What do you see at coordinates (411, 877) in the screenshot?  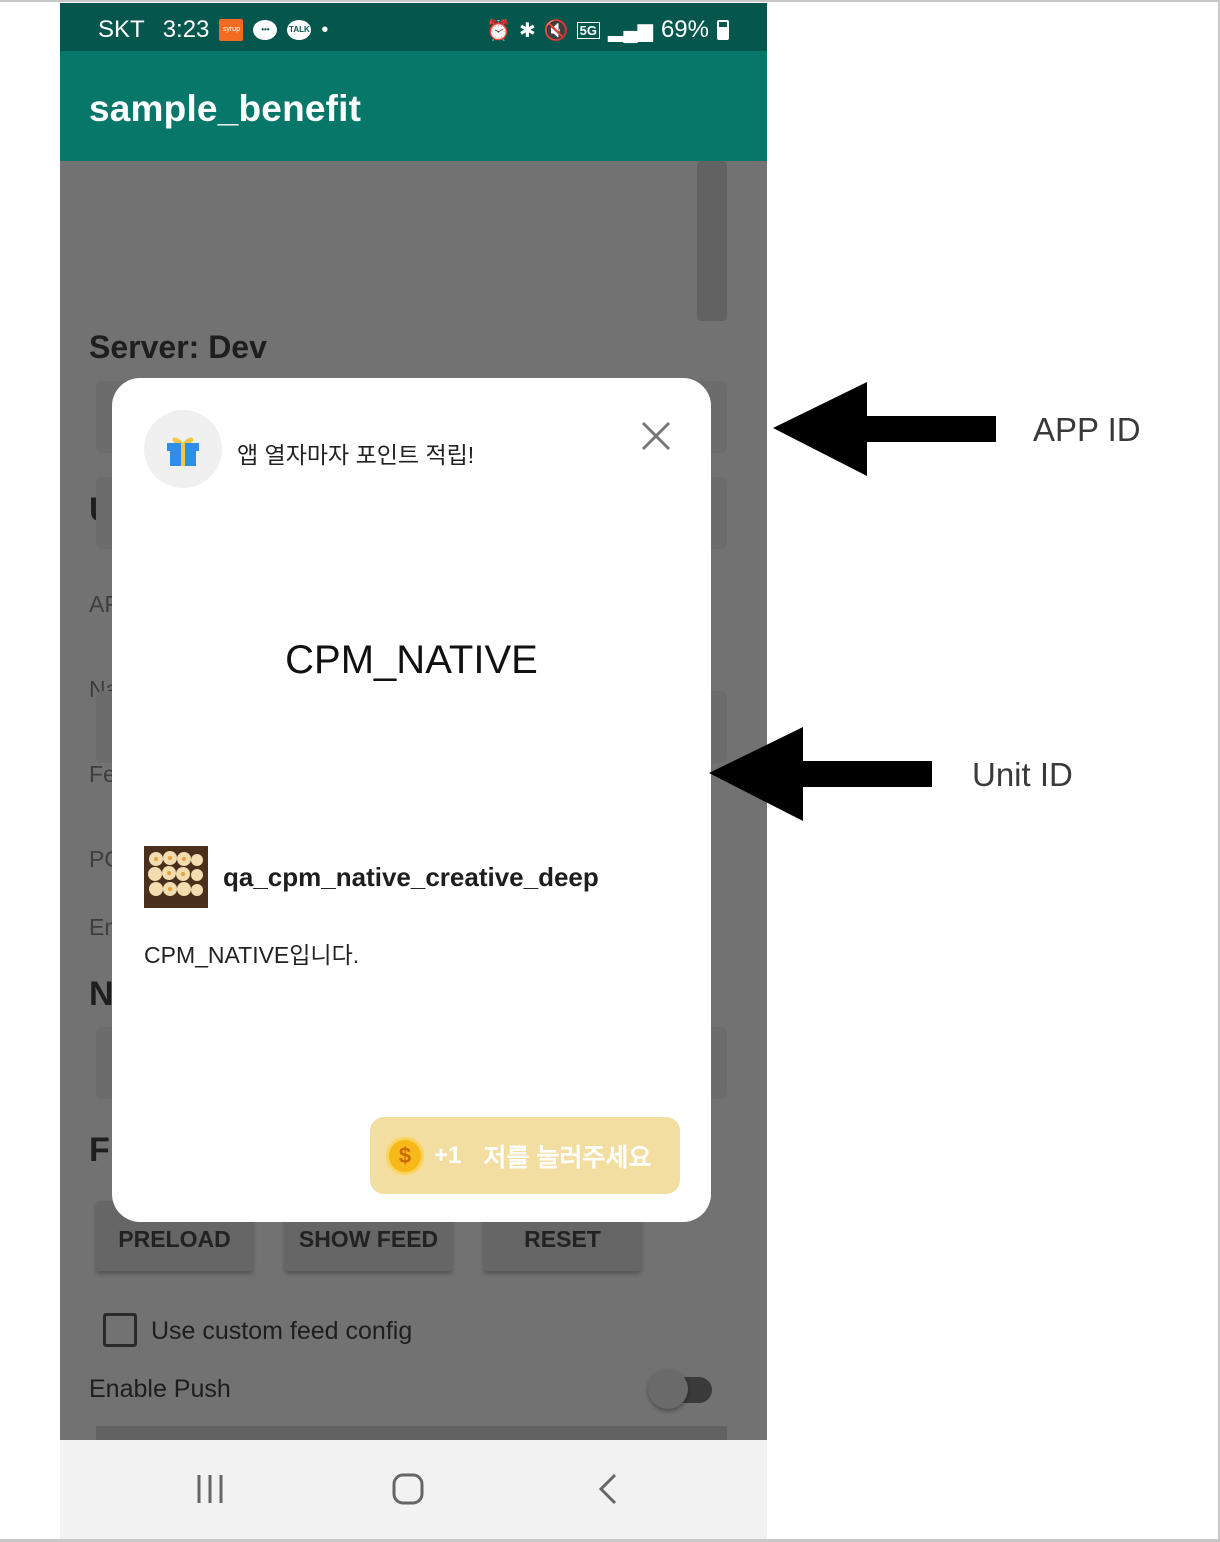 I see `ad-title: qa_cpm_native_creative_deep` at bounding box center [411, 877].